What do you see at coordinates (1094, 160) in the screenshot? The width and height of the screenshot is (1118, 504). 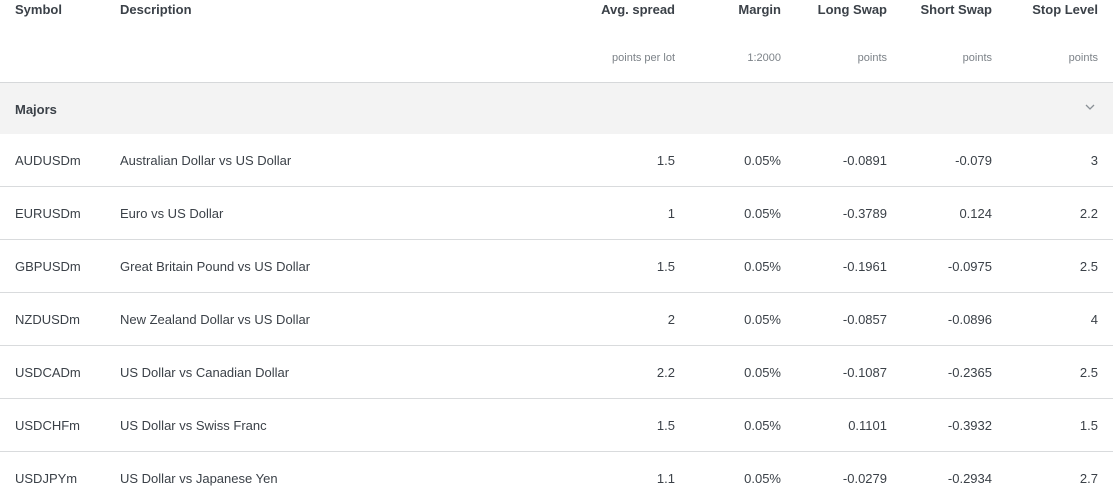 I see `cell-stop-level: 3` at bounding box center [1094, 160].